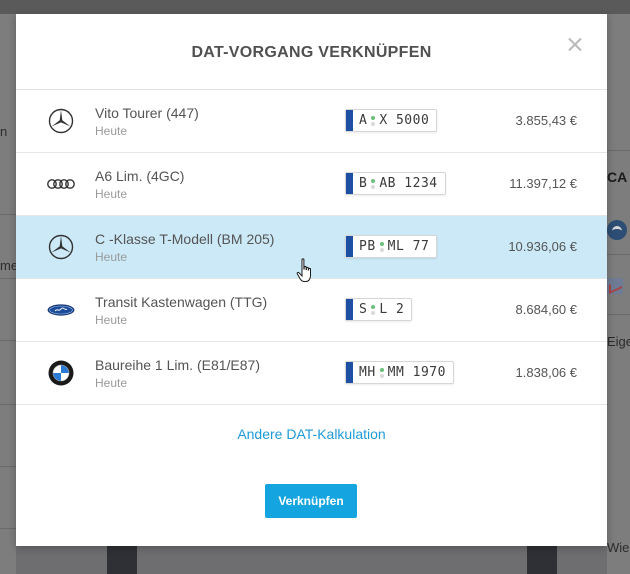  I want to click on plate-district: MH, so click(367, 372).